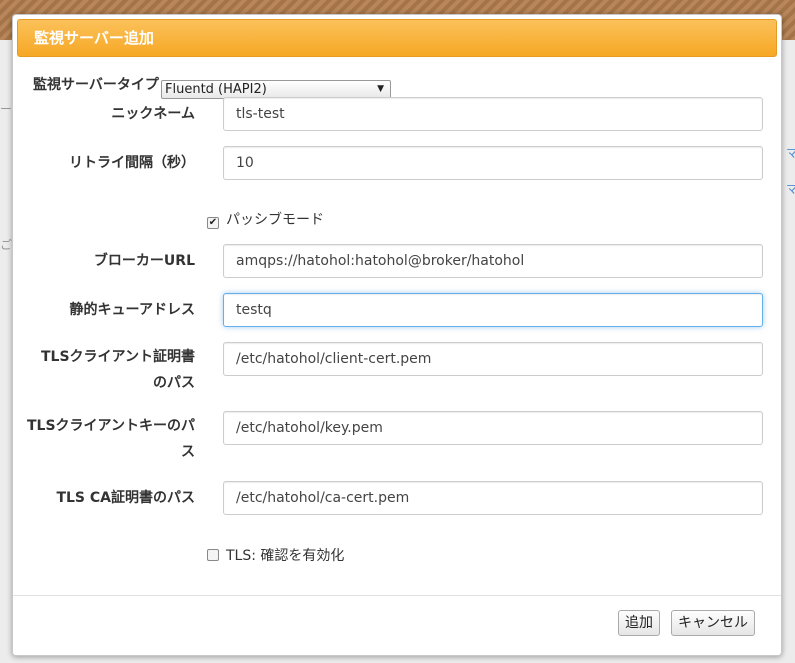 Image resolution: width=795 pixels, height=663 pixels. What do you see at coordinates (493, 114) in the screenshot?
I see `nickname-input` at bounding box center [493, 114].